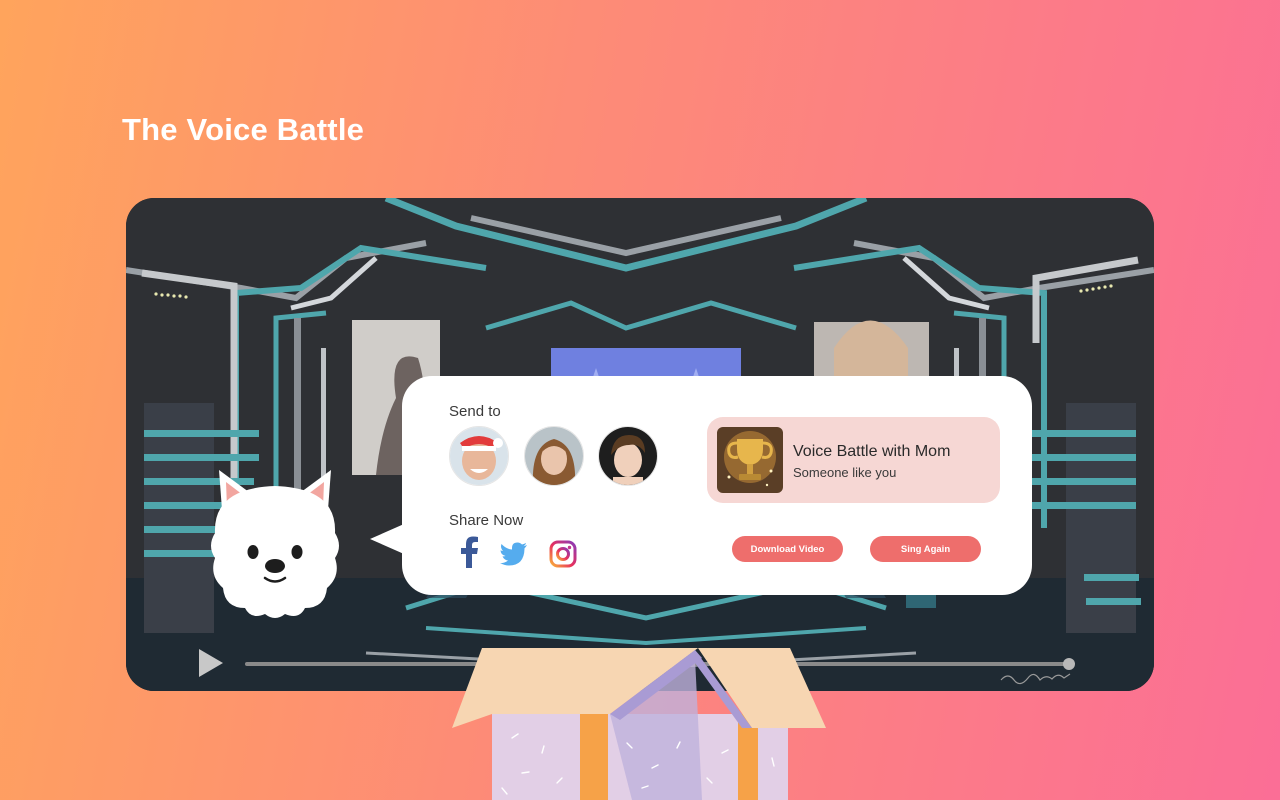  I want to click on play-icon, so click(211, 663).